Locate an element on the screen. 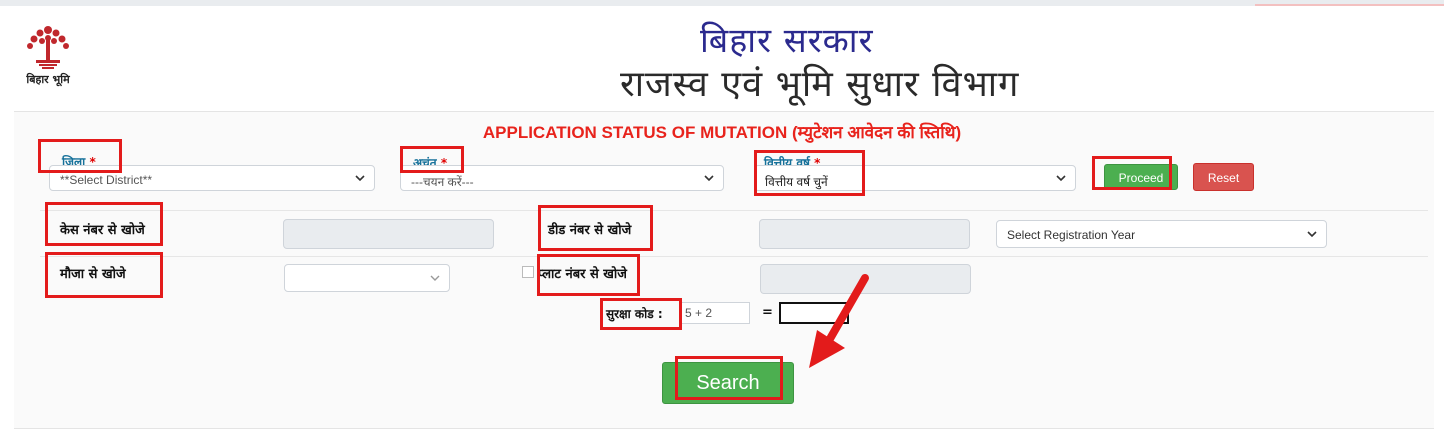 The image size is (1444, 439). reset-button: Reset is located at coordinates (1223, 177).